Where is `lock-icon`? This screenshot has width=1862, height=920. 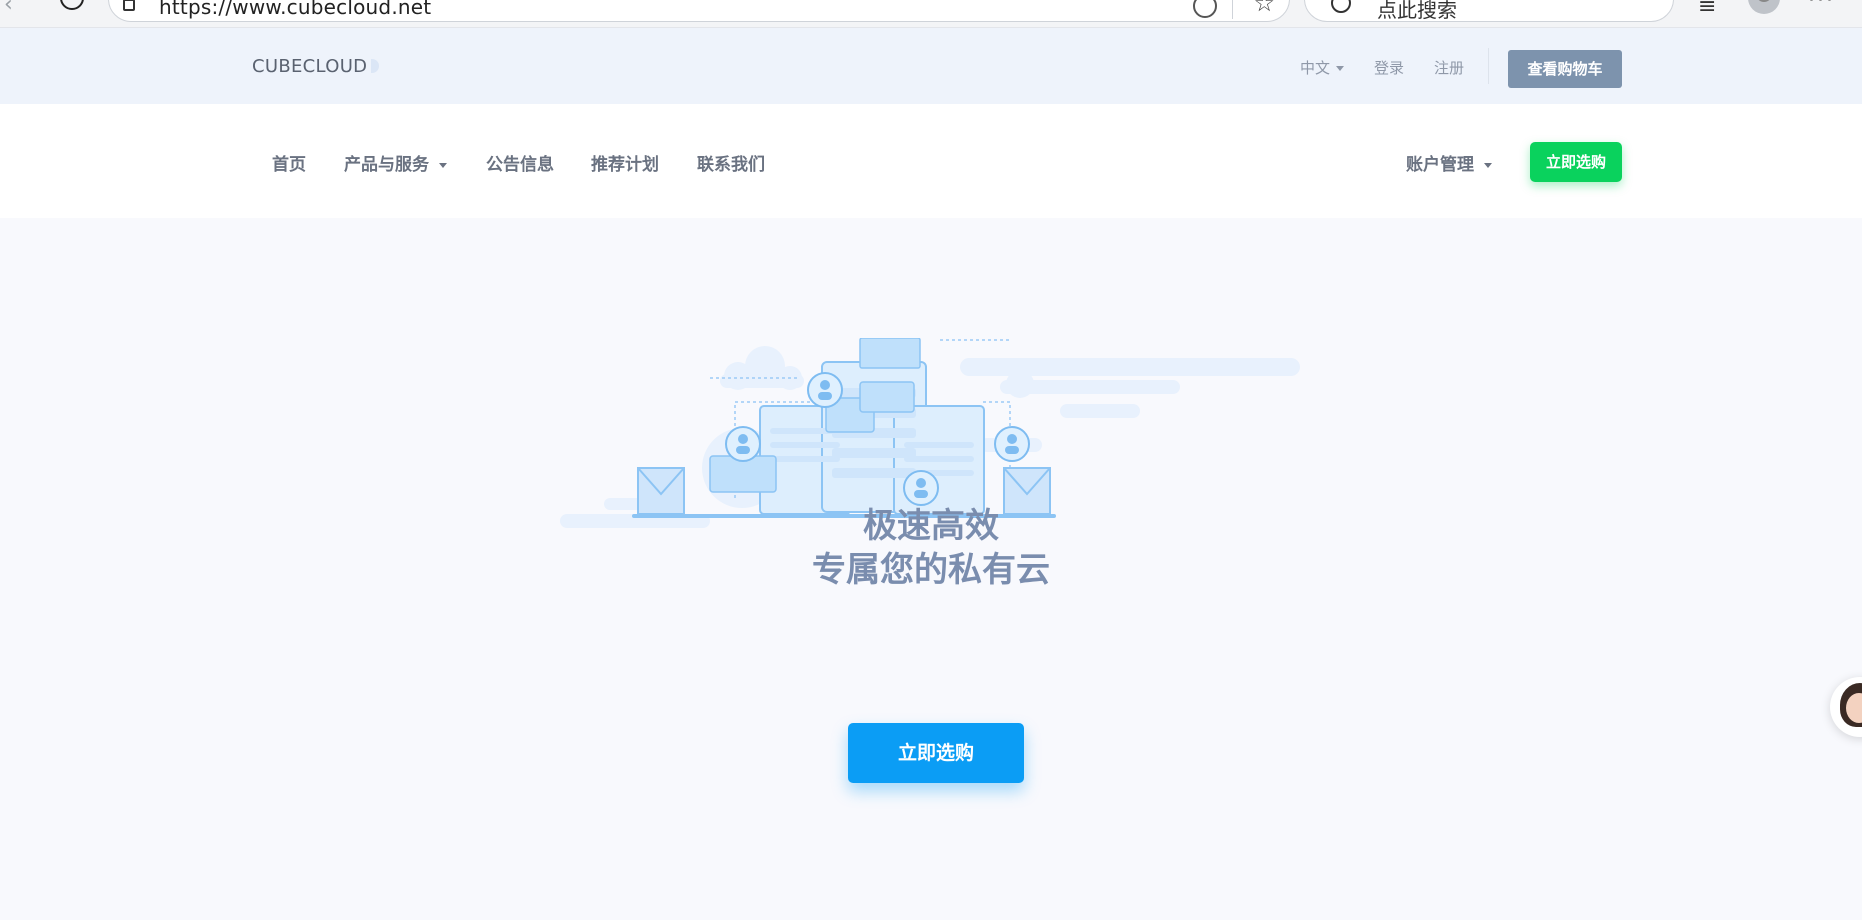
lock-icon is located at coordinates (129, 5).